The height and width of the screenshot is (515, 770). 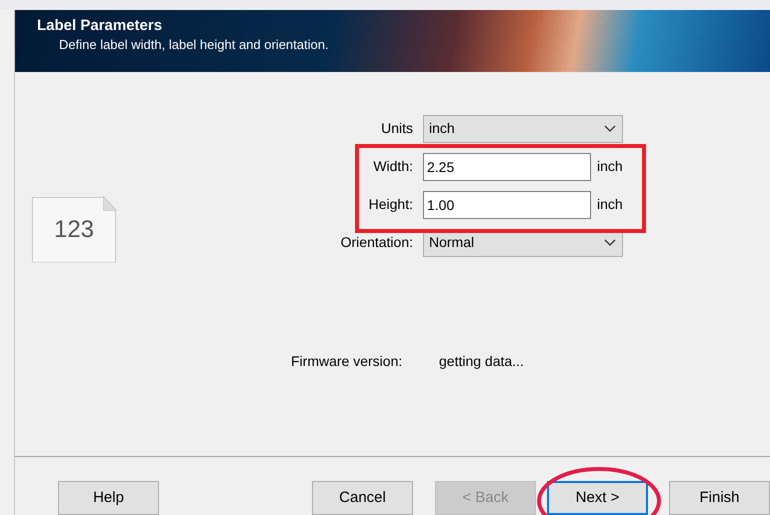 What do you see at coordinates (377, 242) in the screenshot?
I see `field-label: Orientation:` at bounding box center [377, 242].